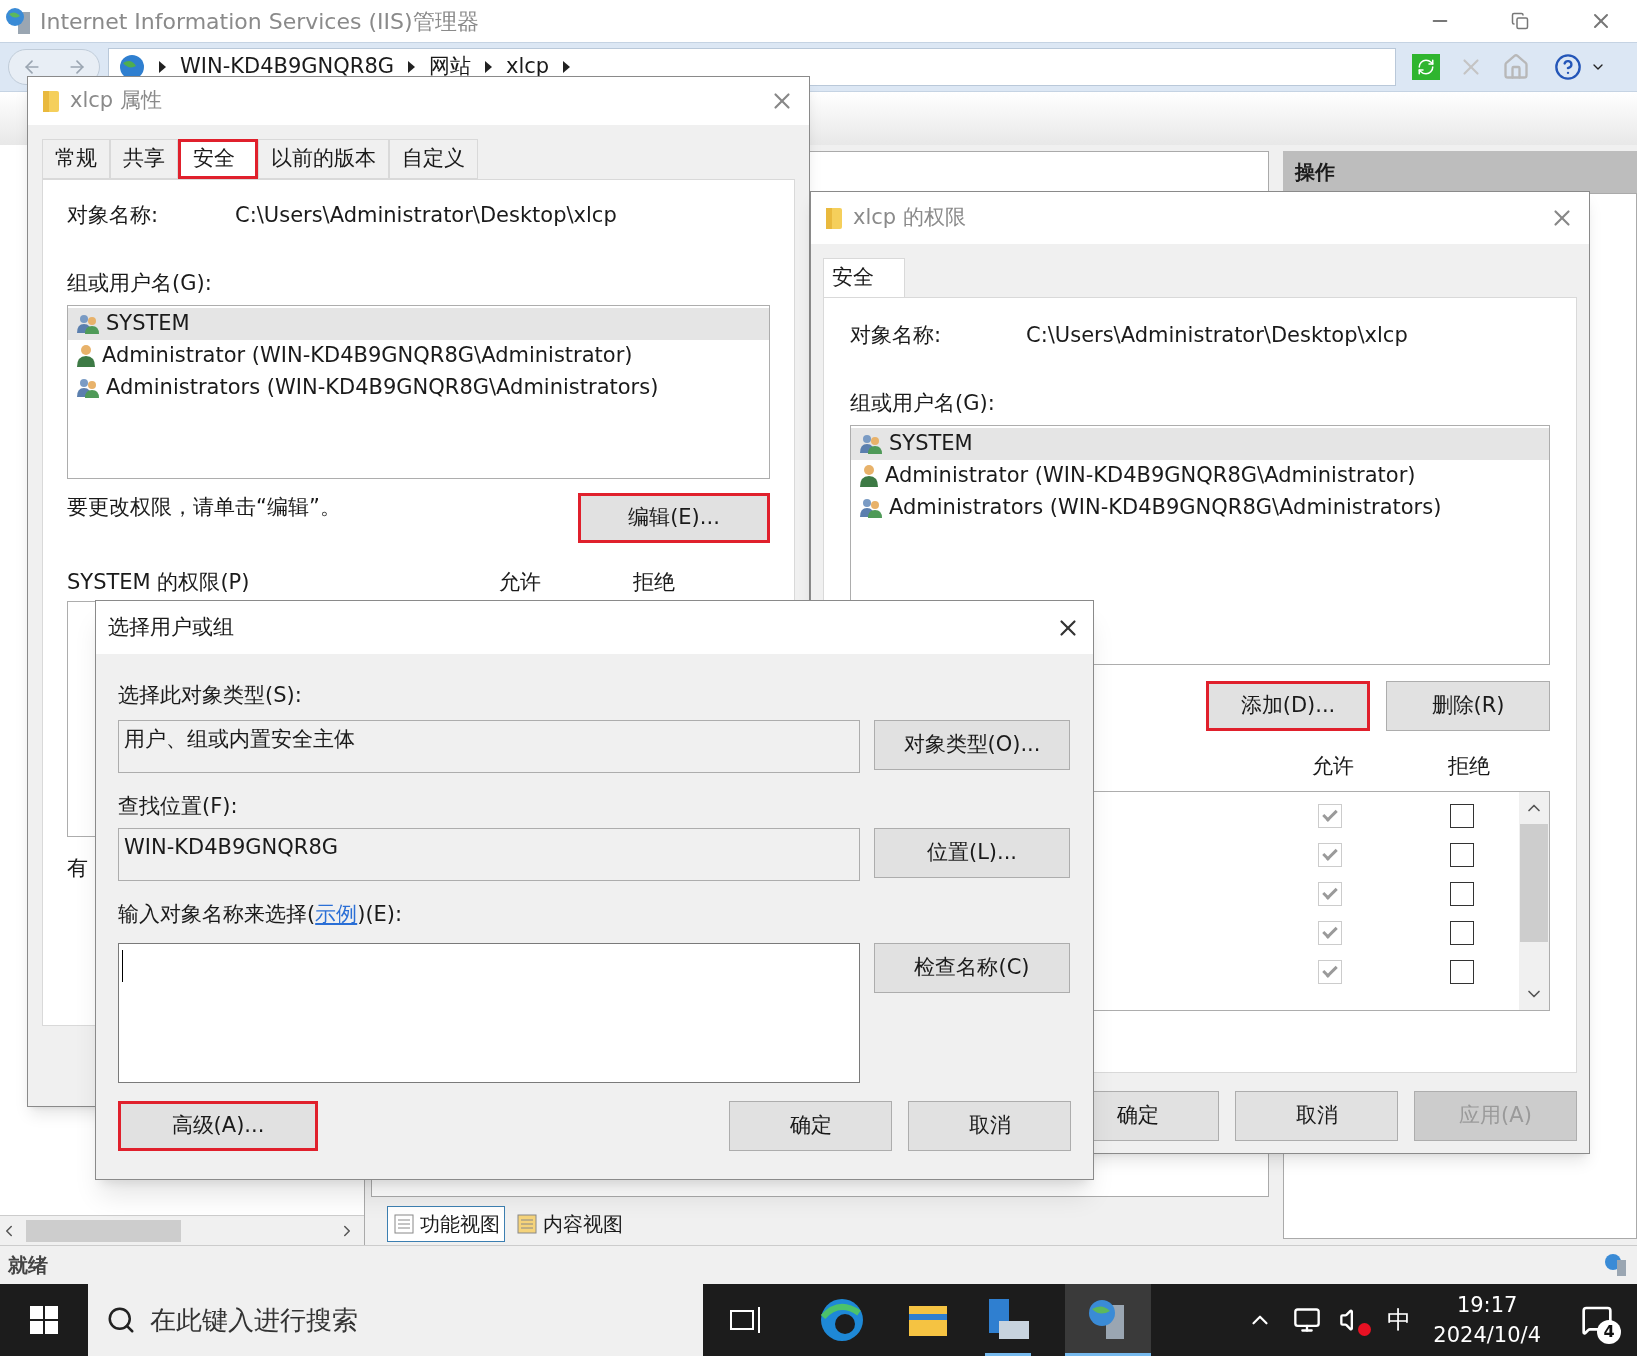  What do you see at coordinates (323, 159) in the screenshot?
I see `tab: 以前的版本` at bounding box center [323, 159].